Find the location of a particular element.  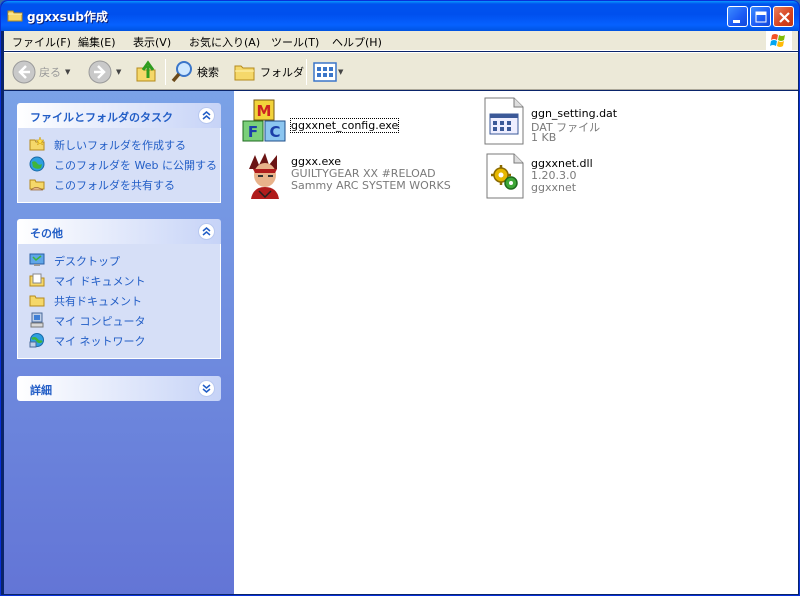

menu-help: ヘルプ(H) is located at coordinates (357, 42).